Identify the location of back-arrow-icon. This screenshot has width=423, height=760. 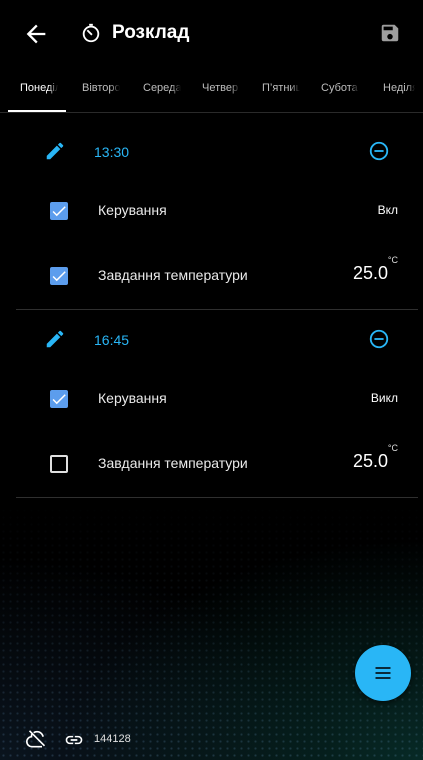
(36, 34).